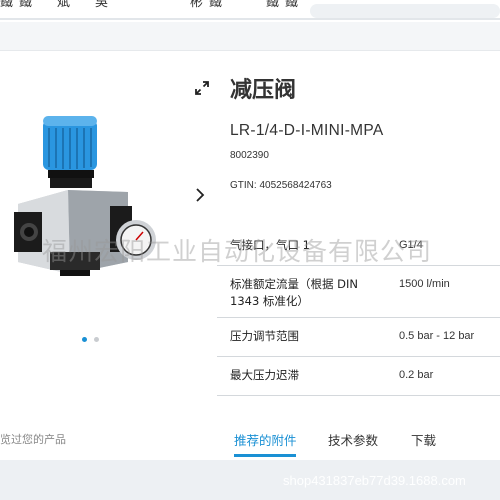  Describe the element at coordinates (265, 439) in the screenshot. I see `tab-recommended-accessories: 推荐的附件` at that location.